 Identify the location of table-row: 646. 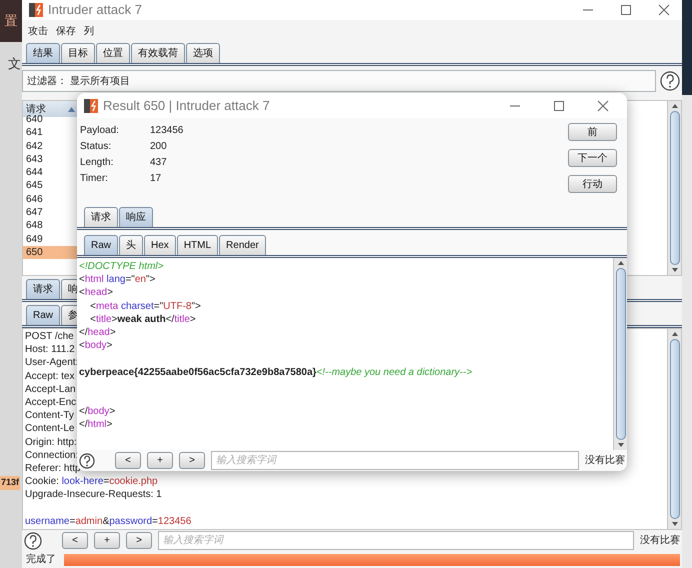
(50, 199).